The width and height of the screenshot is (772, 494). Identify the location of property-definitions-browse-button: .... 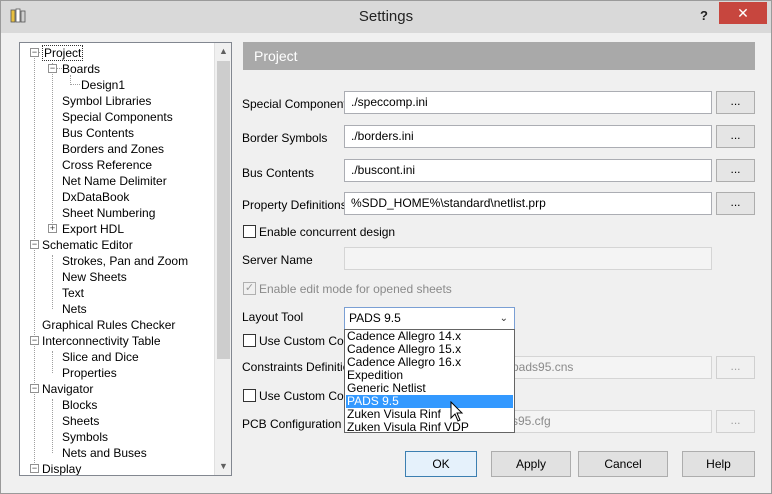
(735, 203).